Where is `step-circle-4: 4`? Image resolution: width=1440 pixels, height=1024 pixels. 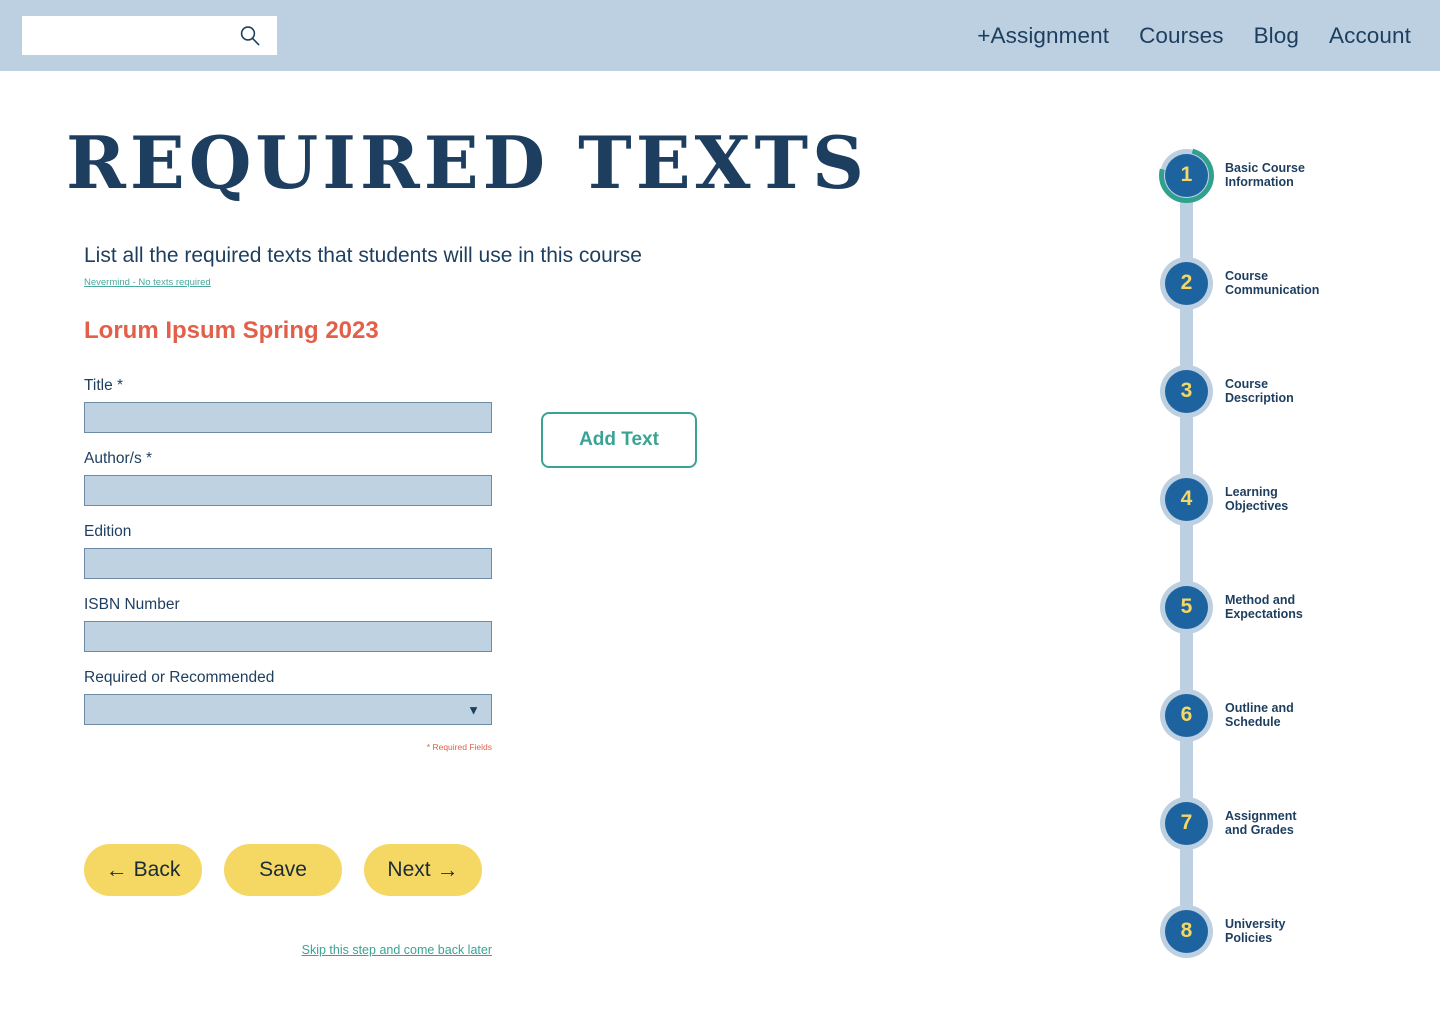
step-circle-4: 4 is located at coordinates (1186, 499).